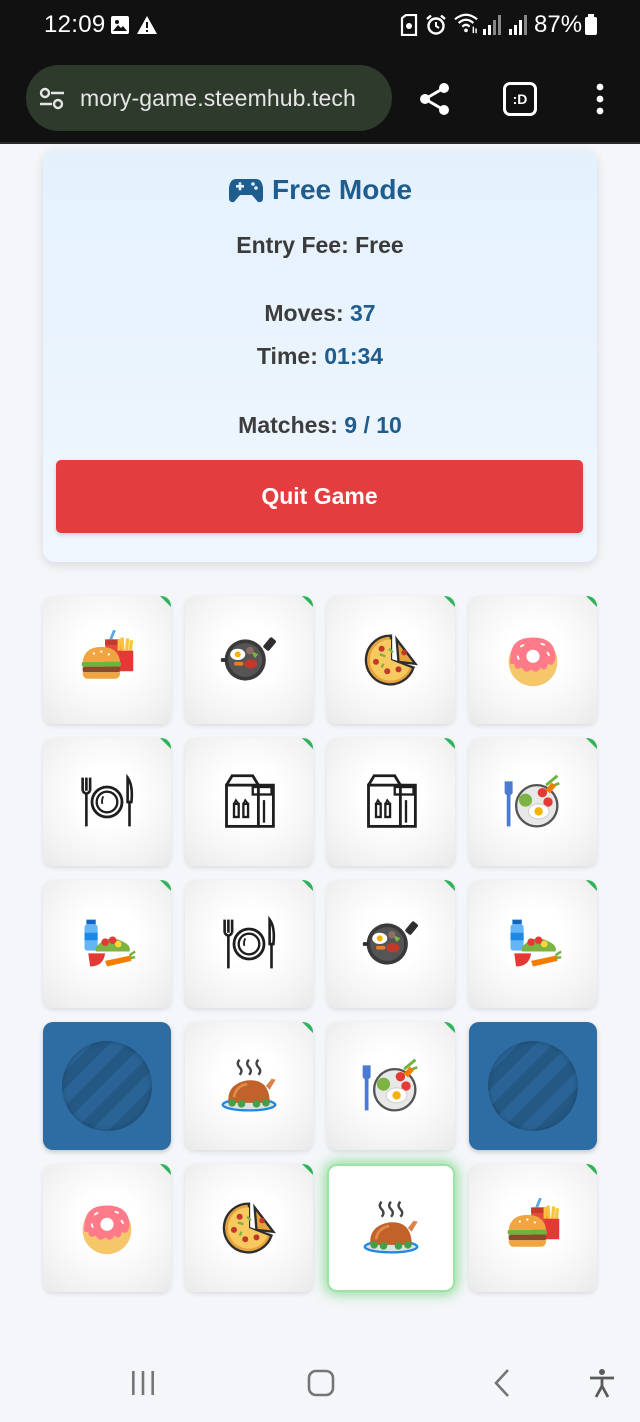 The height and width of the screenshot is (1422, 640). I want to click on recents-icon, so click(143, 1383).